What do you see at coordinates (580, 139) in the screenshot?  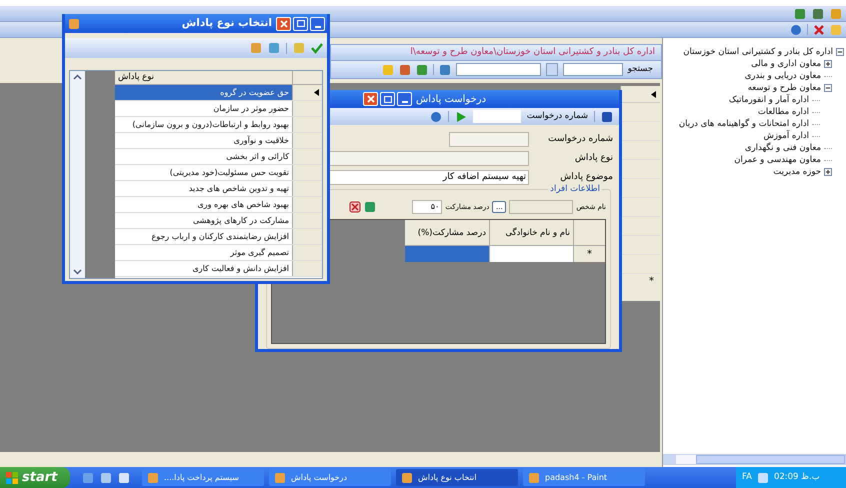 I see `field-label: شماره درخواست` at bounding box center [580, 139].